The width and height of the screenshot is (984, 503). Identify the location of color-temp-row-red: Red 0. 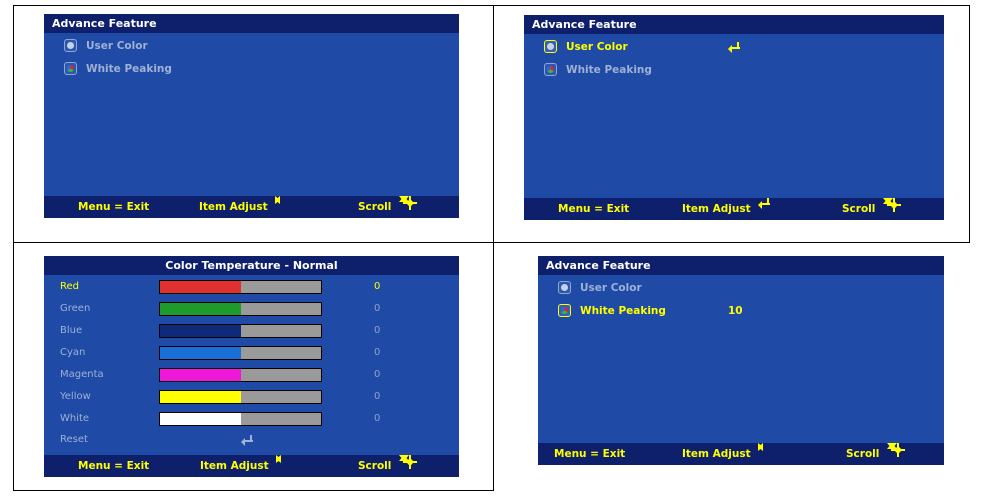
(251, 287).